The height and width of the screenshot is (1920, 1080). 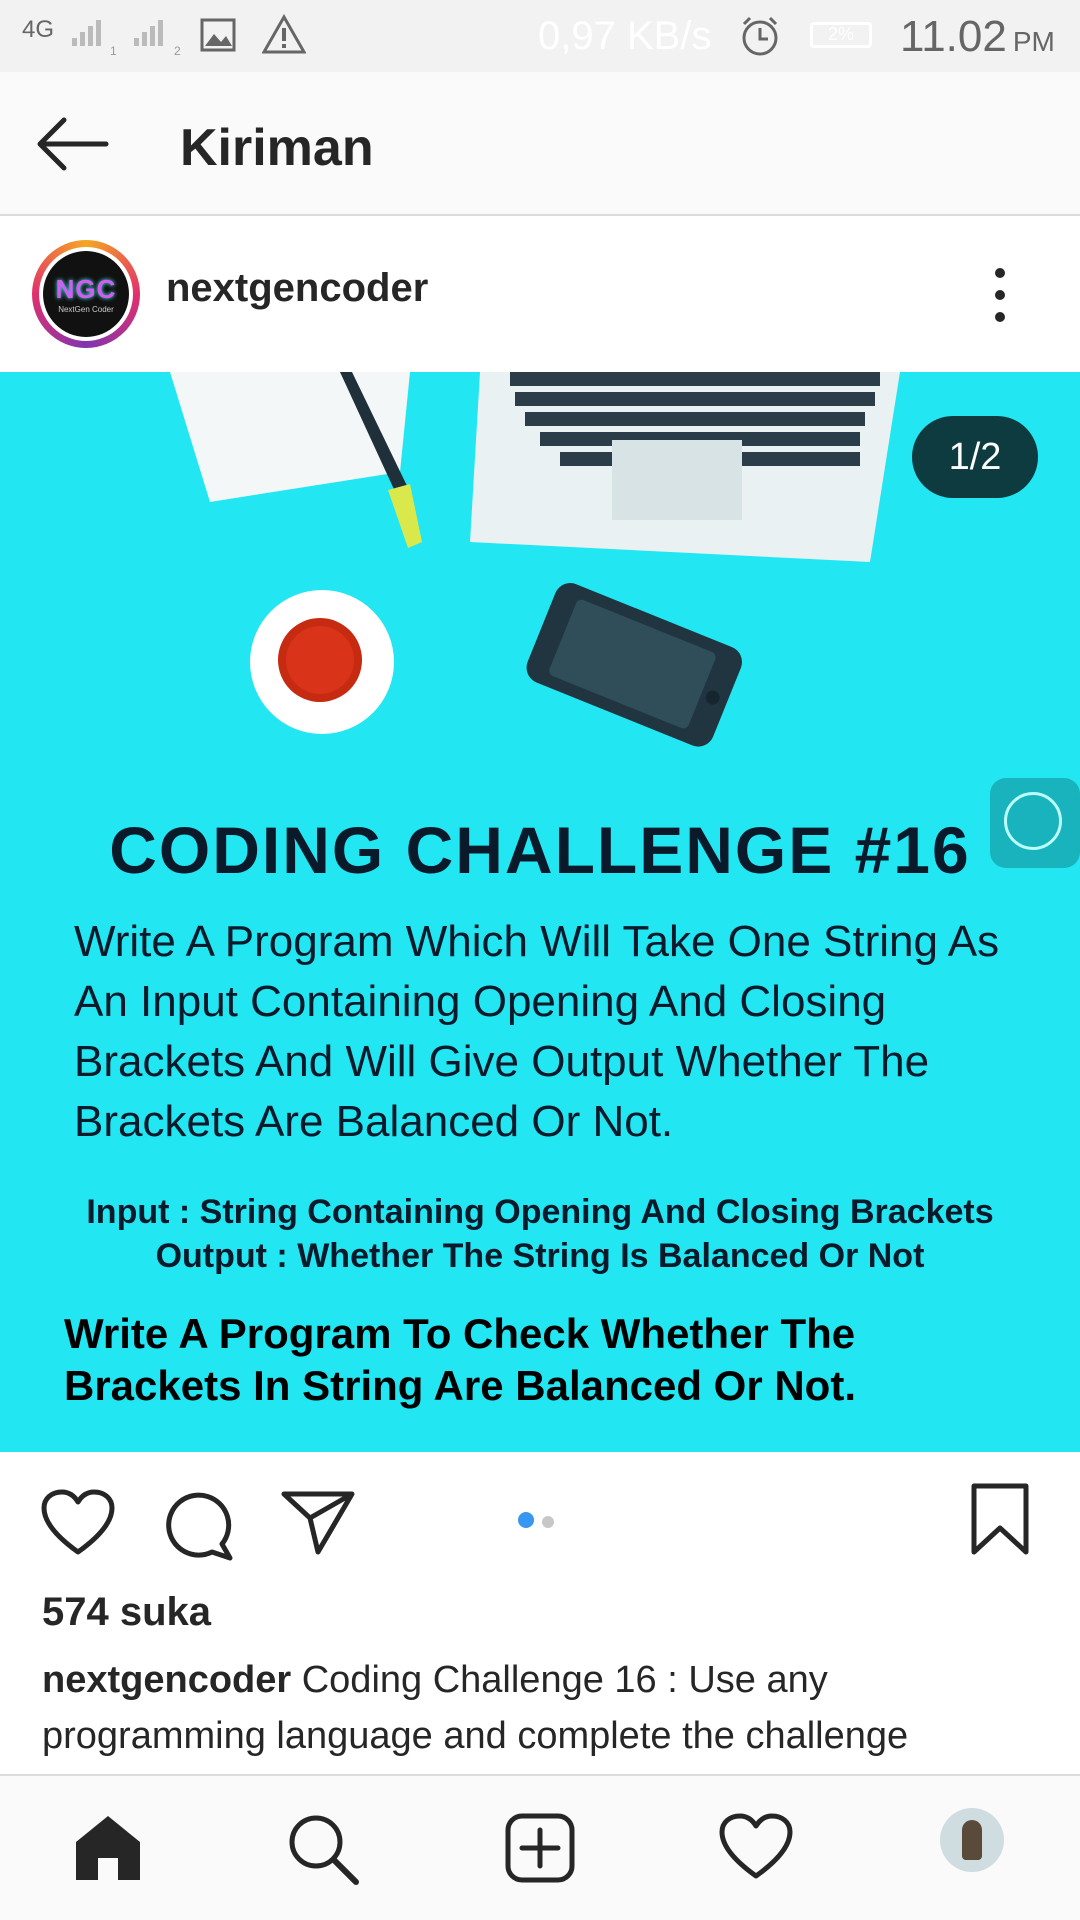 What do you see at coordinates (756, 1847) in the screenshot?
I see `activity-heart-icon` at bounding box center [756, 1847].